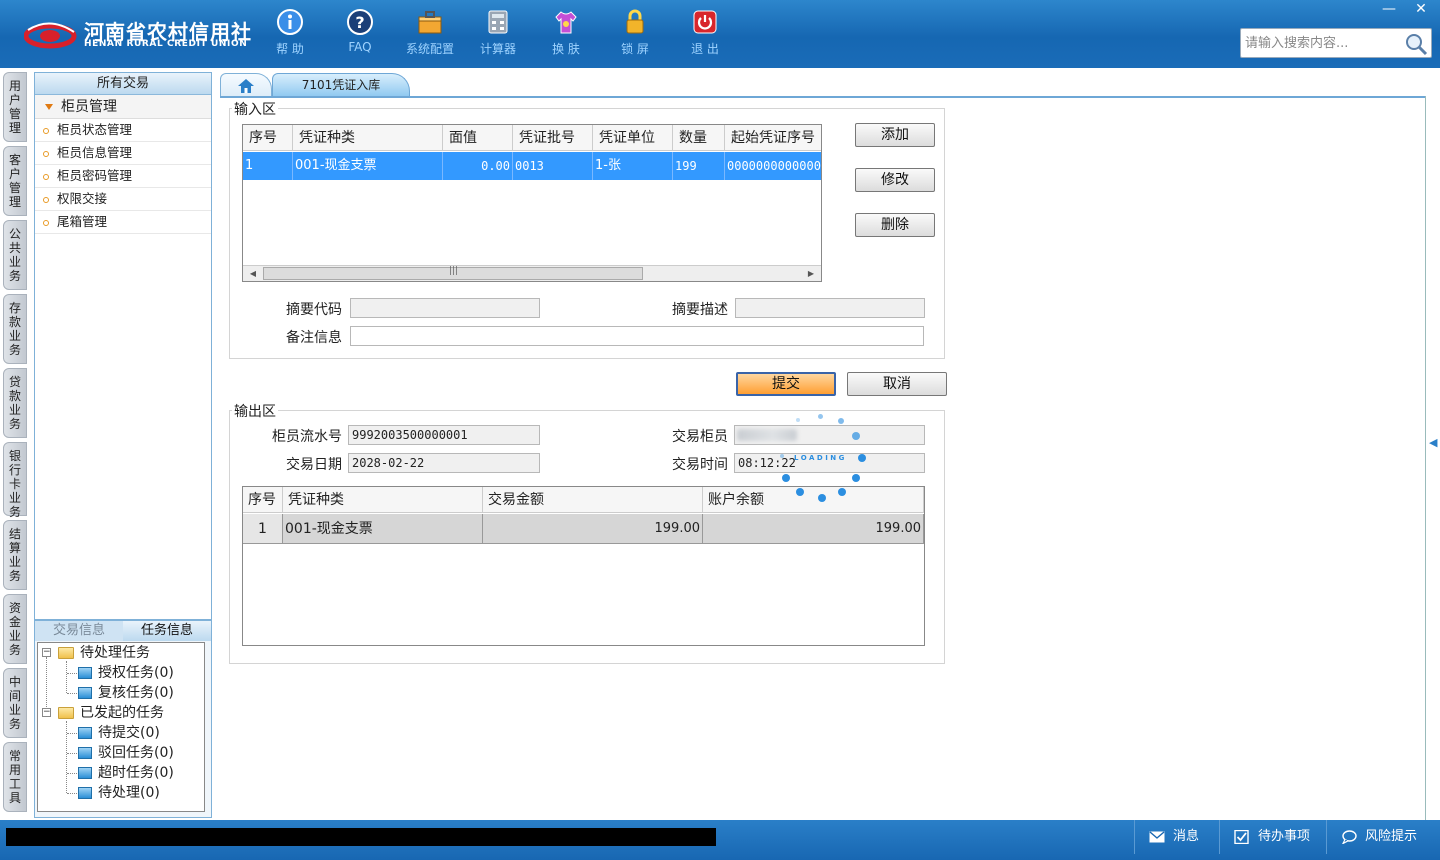 This screenshot has width=1440, height=860. Describe the element at coordinates (307, 437) in the screenshot. I see `teller-serial-label: 柜员流水号` at that location.